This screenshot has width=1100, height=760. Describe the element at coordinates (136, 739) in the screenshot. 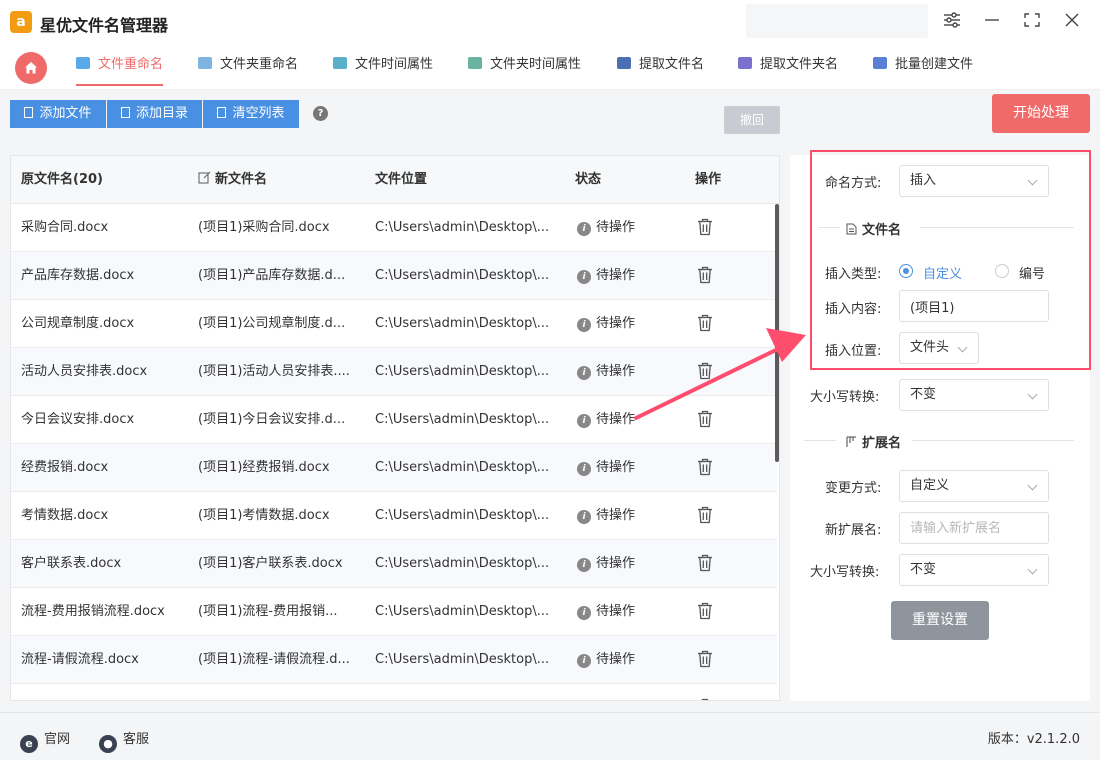

I see `service-label: 客服` at that location.